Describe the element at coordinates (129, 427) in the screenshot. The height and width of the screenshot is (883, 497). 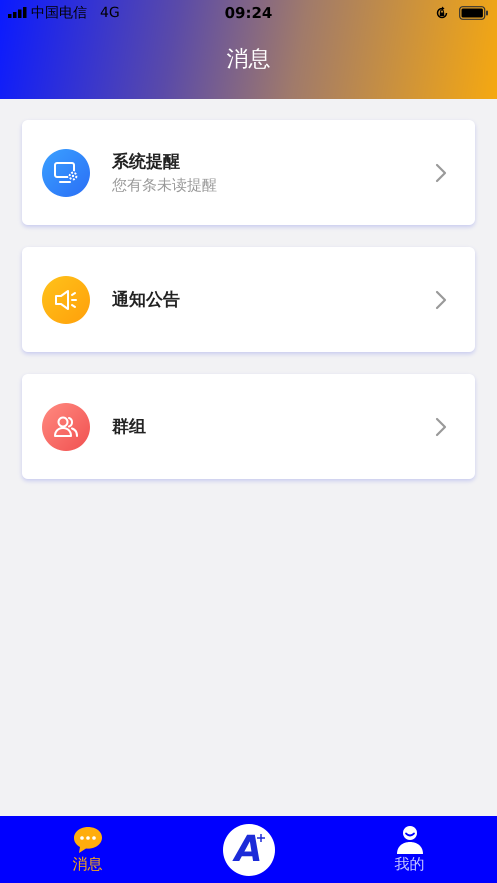
I see `card-title: 群组` at that location.